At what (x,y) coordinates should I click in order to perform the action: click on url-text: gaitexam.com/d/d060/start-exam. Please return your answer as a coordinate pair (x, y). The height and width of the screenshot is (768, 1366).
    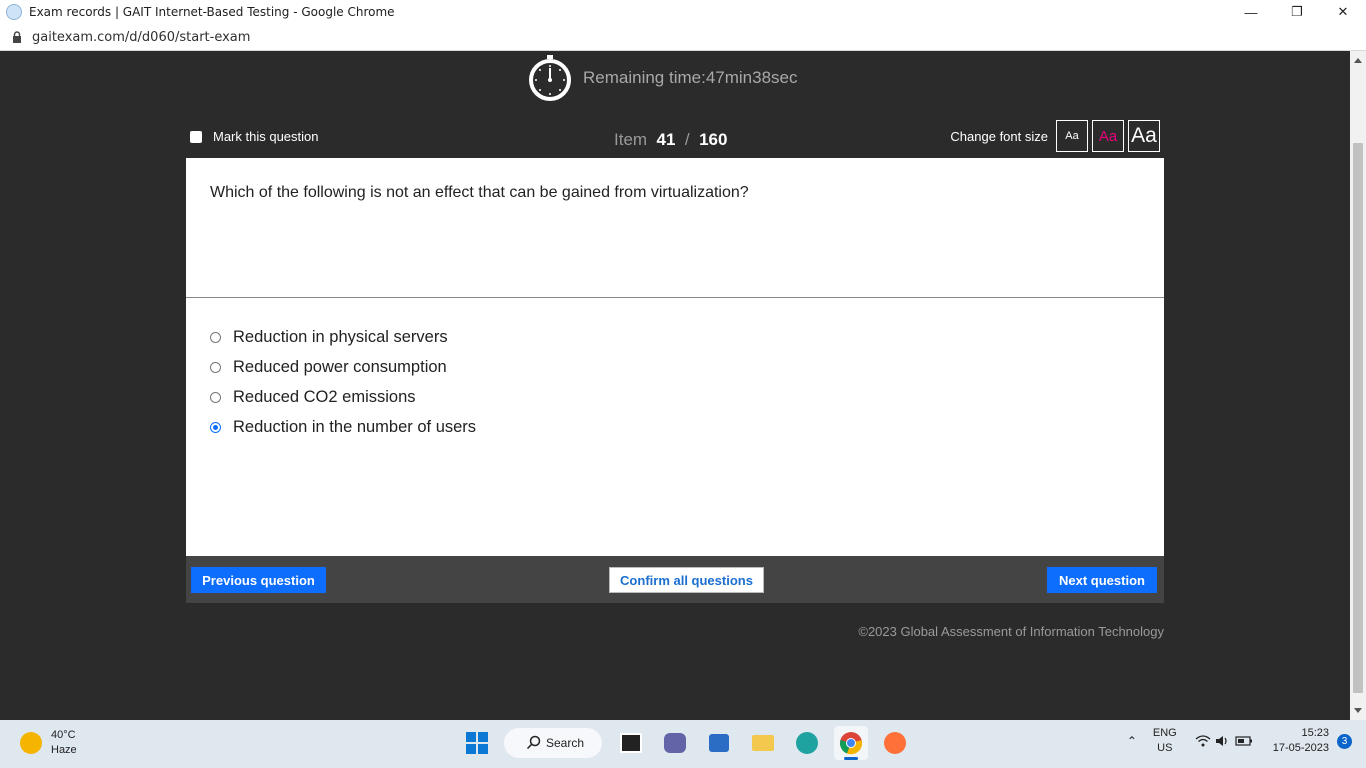
    Looking at the image, I should click on (141, 37).